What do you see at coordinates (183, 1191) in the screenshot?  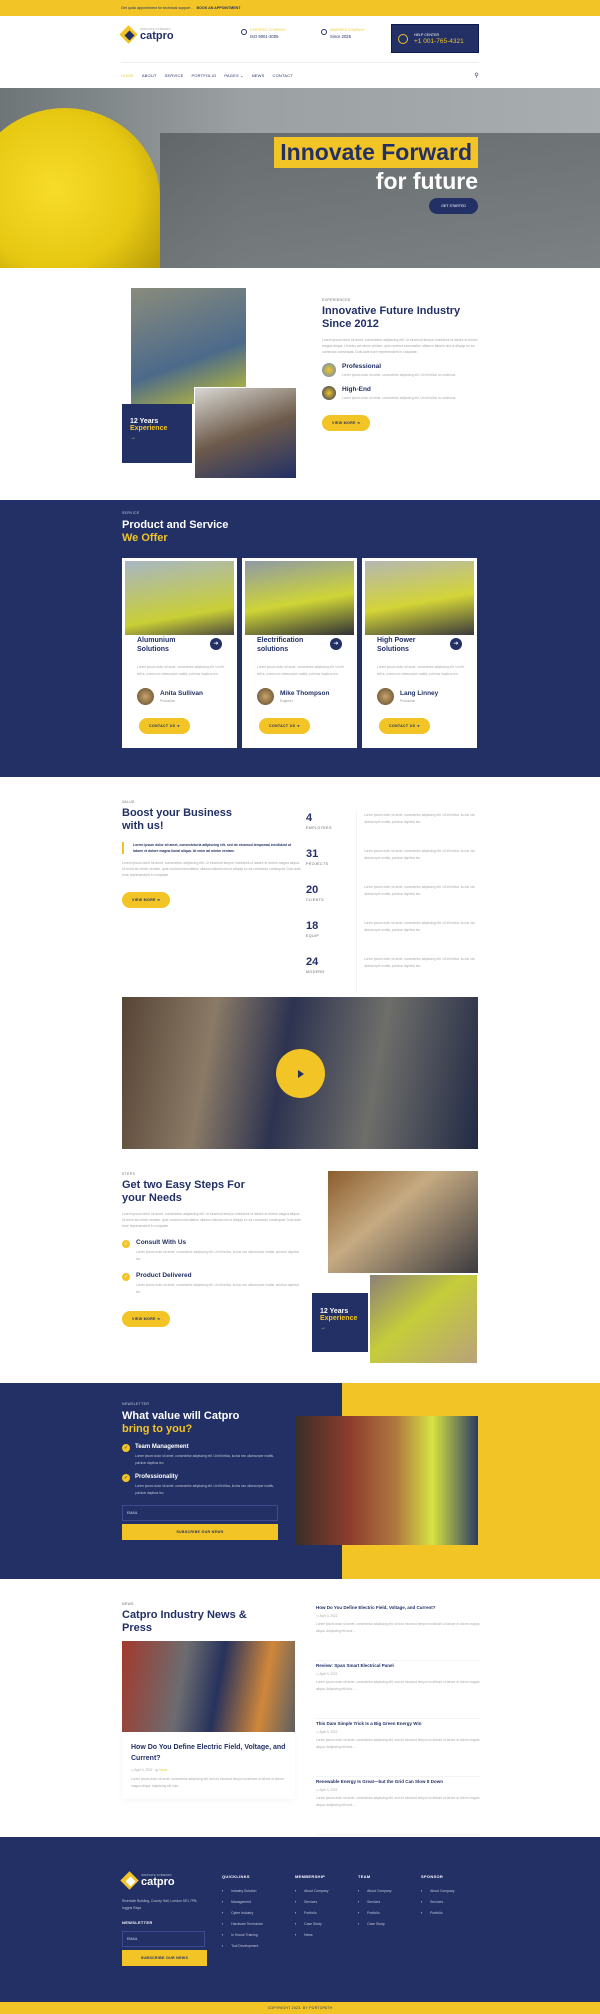 I see `steps-title: Get two Easy Steps For your Needs` at bounding box center [183, 1191].